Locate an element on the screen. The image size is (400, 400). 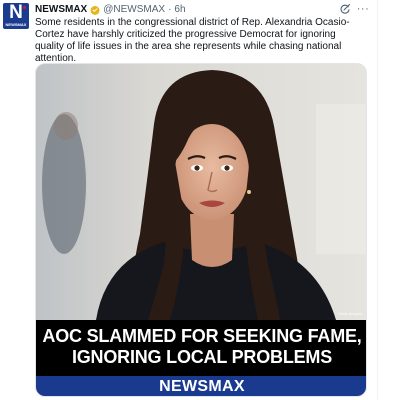
newsmax-logo: NEWSMAX is located at coordinates (202, 386).